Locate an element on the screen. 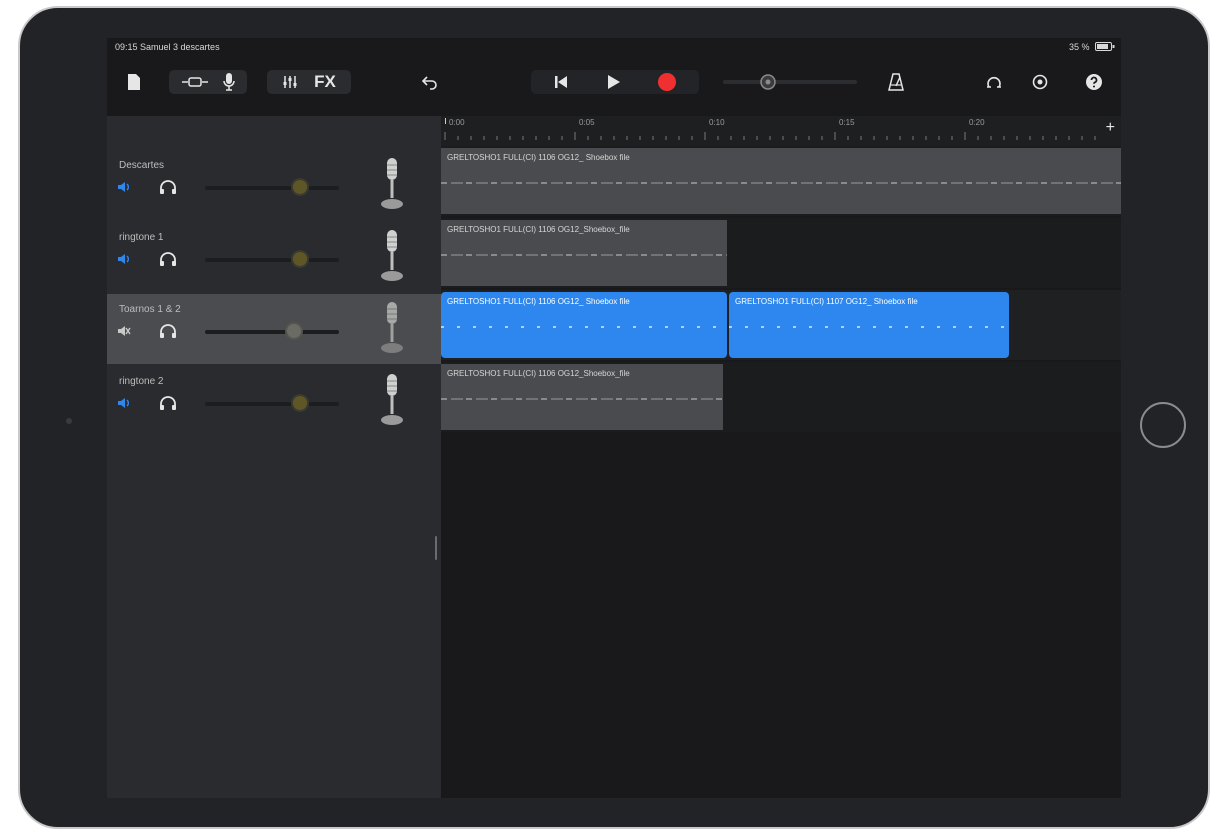 The height and width of the screenshot is (833, 1225). skip-back-icon is located at coordinates (561, 82).